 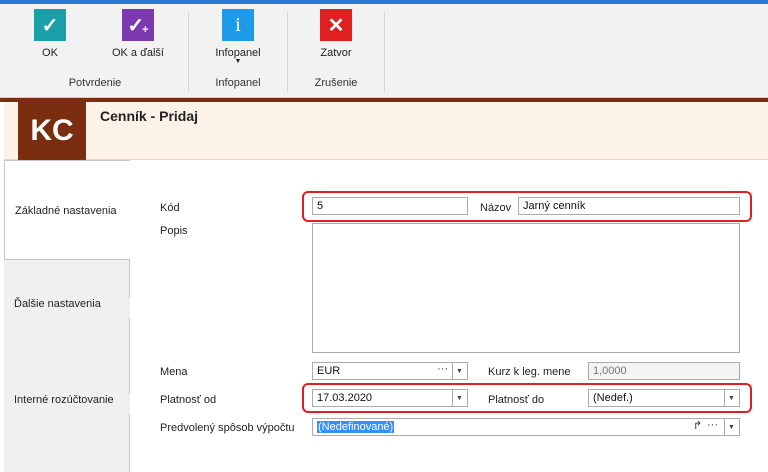 What do you see at coordinates (149, 116) in the screenshot?
I see `page-title: Cenník - Pridaj` at bounding box center [149, 116].